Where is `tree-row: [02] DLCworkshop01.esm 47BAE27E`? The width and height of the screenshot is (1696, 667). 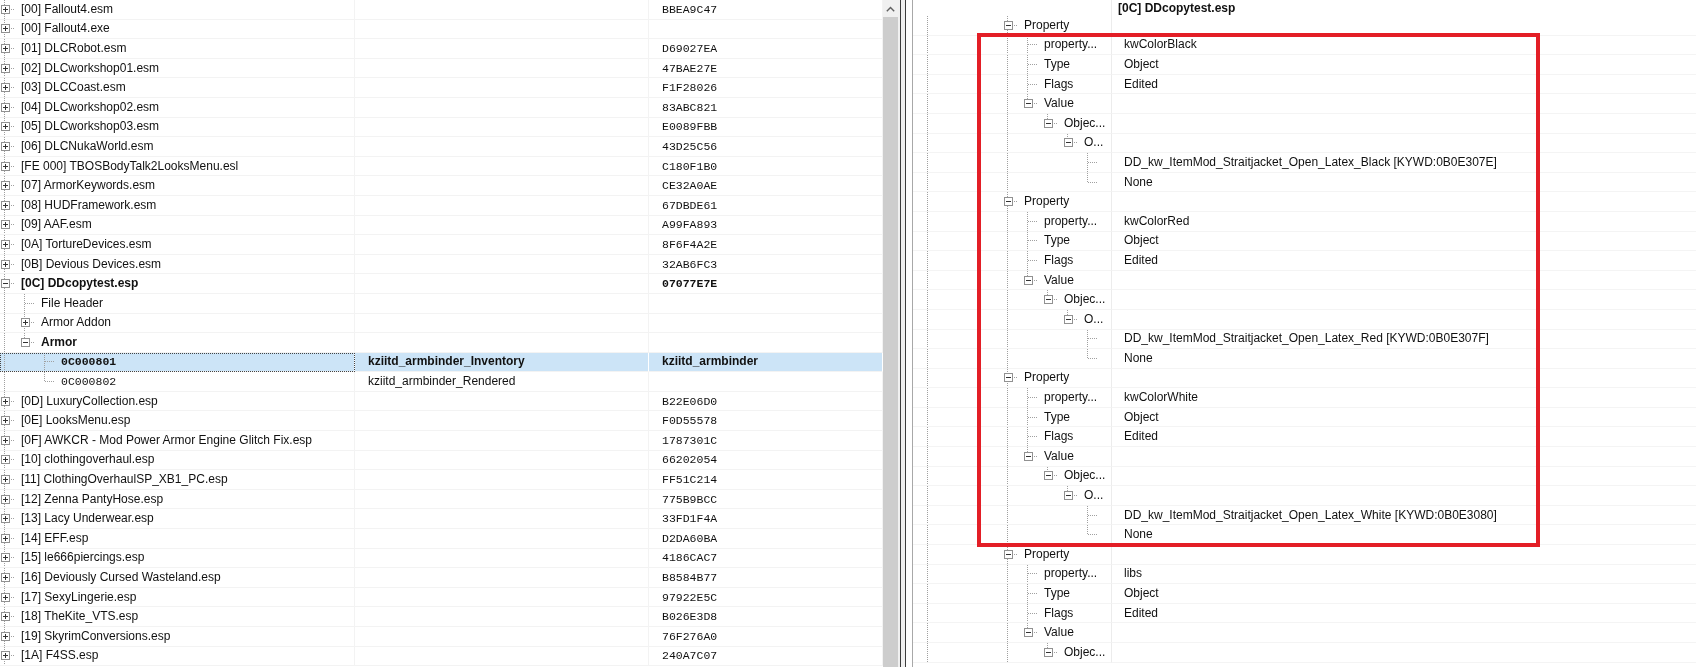
tree-row: [02] DLCworkshop01.esm 47BAE27E is located at coordinates (441, 68).